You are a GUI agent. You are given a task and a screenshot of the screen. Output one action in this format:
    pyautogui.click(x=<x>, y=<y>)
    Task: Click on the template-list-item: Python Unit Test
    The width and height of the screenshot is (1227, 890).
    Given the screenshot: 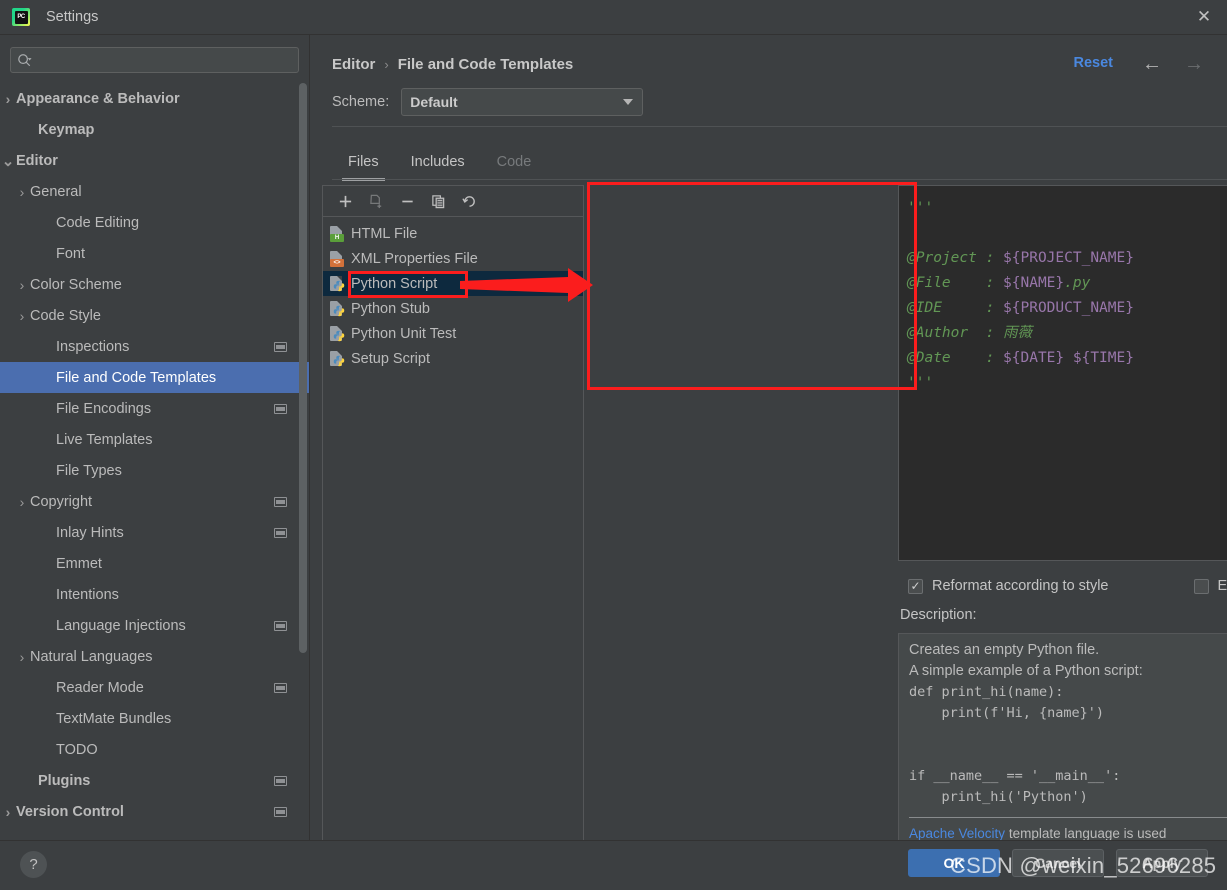 What is the action you would take?
    pyautogui.click(x=453, y=333)
    